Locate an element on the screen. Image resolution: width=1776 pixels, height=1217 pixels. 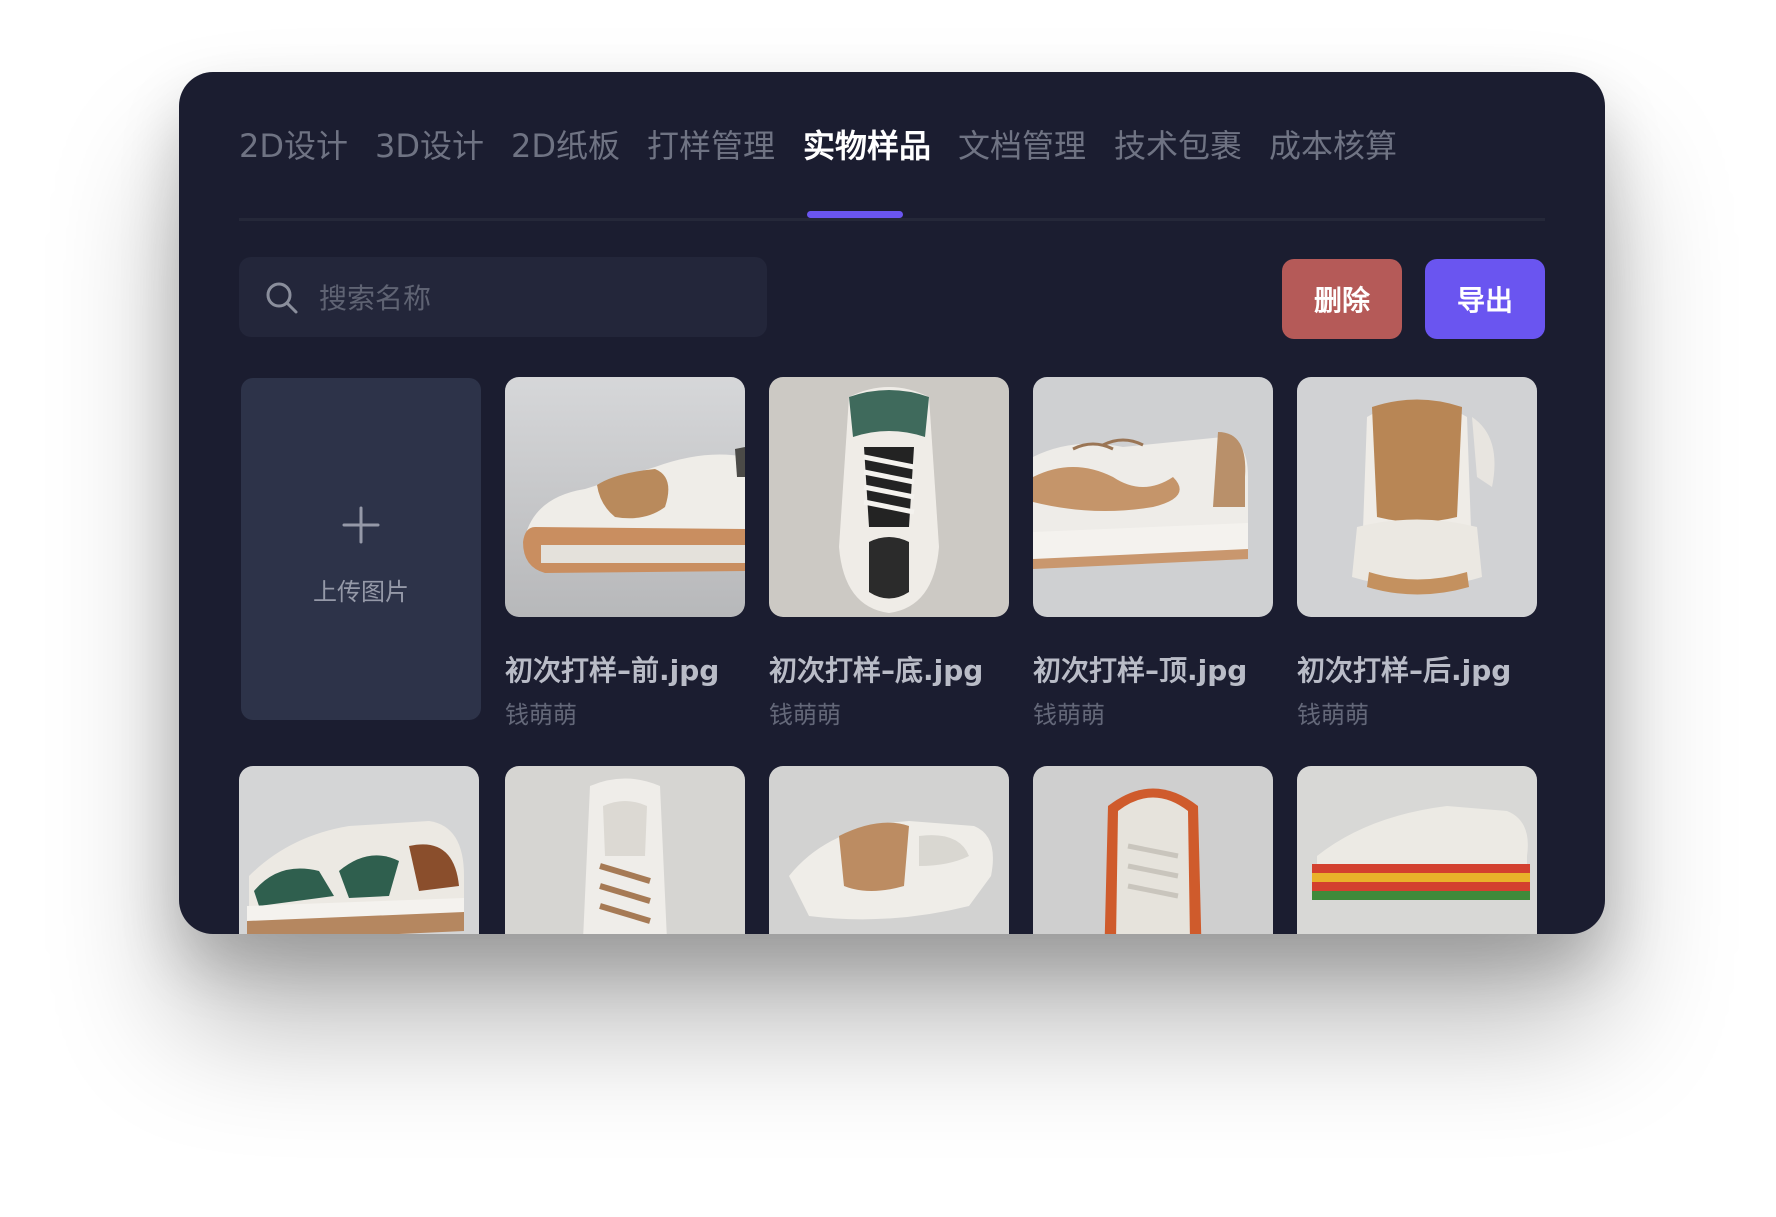
shoe-back-view-image is located at coordinates (1417, 497).